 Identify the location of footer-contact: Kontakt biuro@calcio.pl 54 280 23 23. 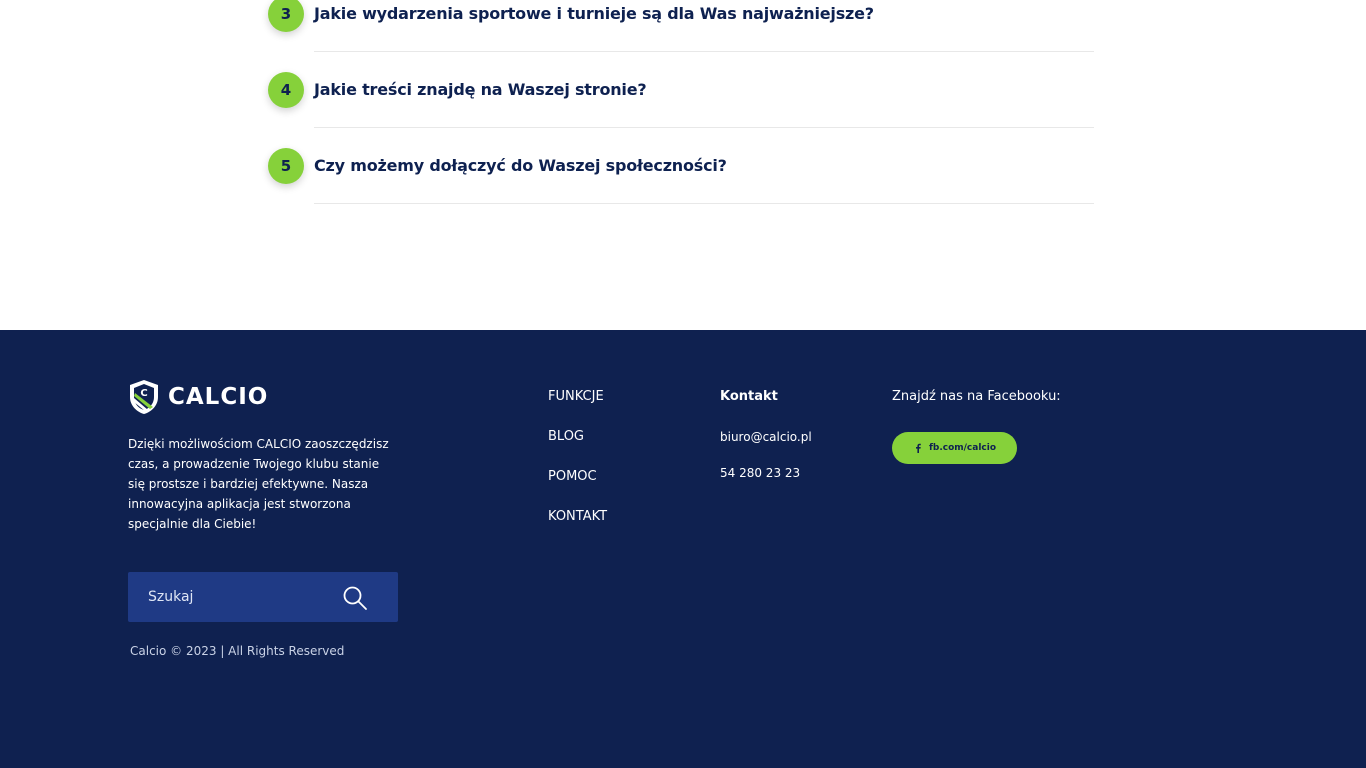
(766, 443).